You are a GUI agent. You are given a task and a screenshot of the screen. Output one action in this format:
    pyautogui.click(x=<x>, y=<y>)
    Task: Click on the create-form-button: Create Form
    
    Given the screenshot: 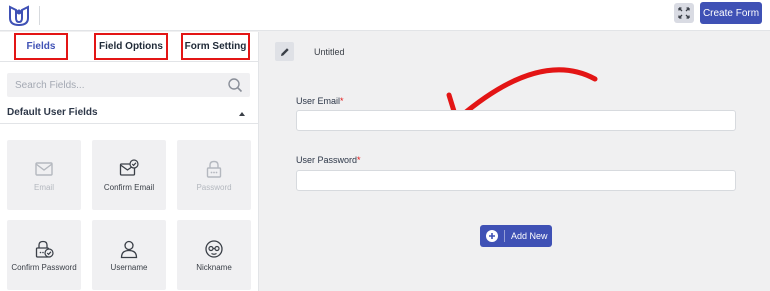 What is the action you would take?
    pyautogui.click(x=731, y=13)
    